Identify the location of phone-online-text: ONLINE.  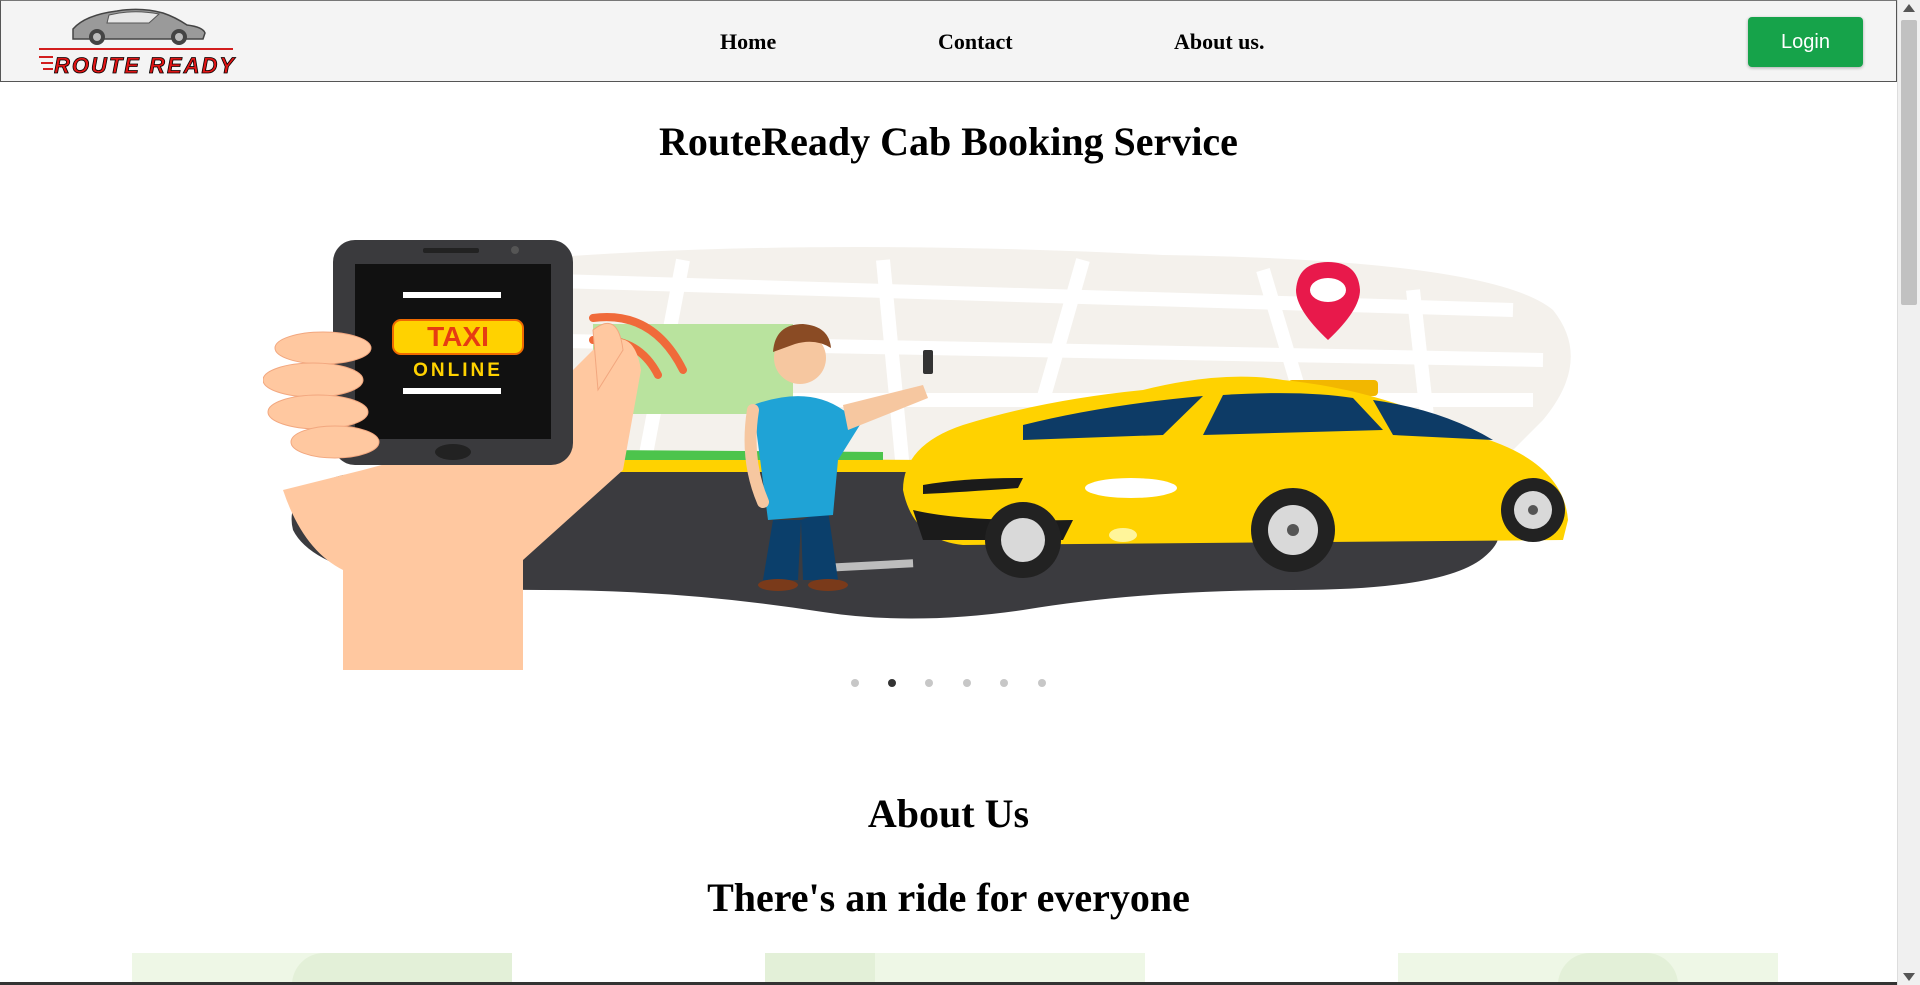
(458, 370).